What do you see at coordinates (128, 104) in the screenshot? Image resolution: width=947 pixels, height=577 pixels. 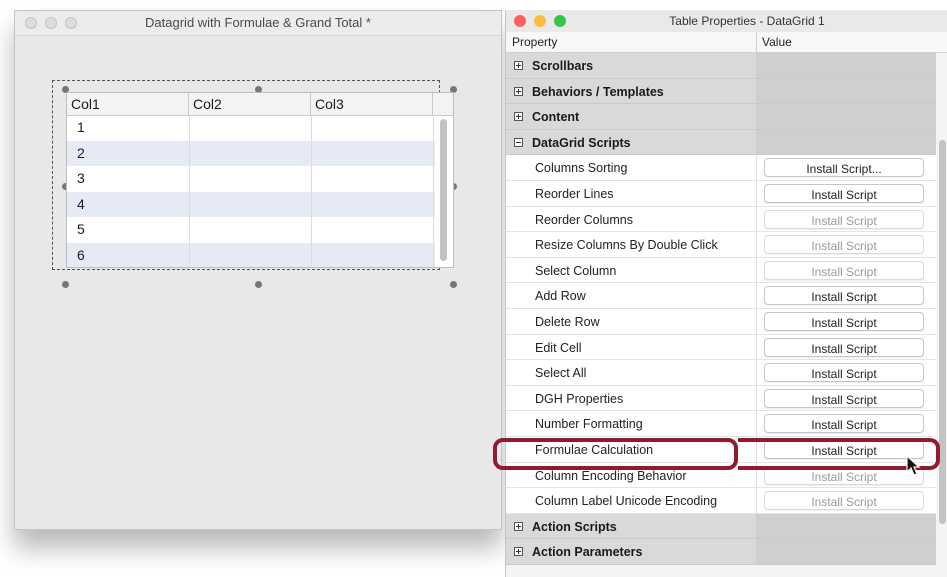 I see `column-header: Col1` at bounding box center [128, 104].